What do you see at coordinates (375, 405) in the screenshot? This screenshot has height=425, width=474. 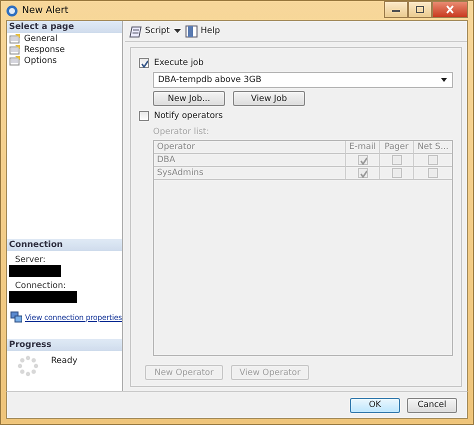 I see `ok-button: OK` at bounding box center [375, 405].